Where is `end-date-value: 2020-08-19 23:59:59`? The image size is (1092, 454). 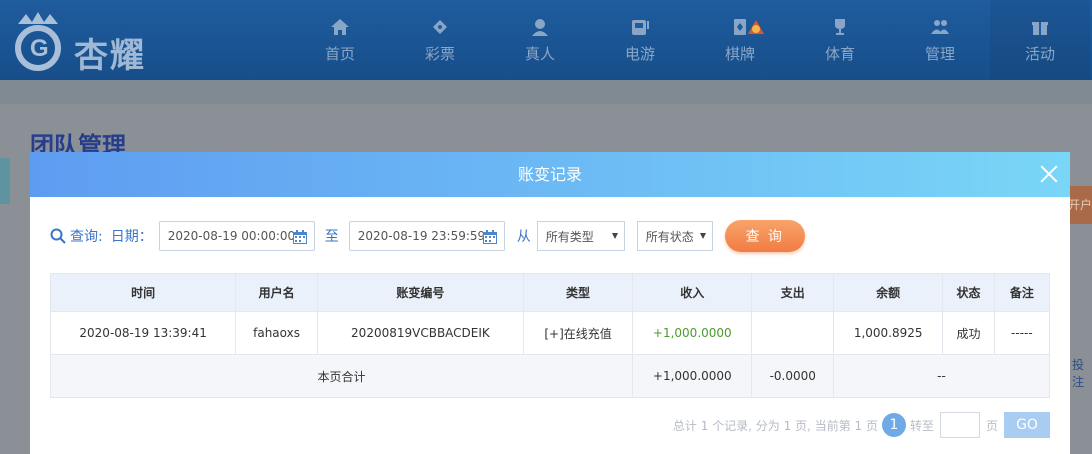 end-date-value: 2020-08-19 23:59:59 is located at coordinates (421, 236).